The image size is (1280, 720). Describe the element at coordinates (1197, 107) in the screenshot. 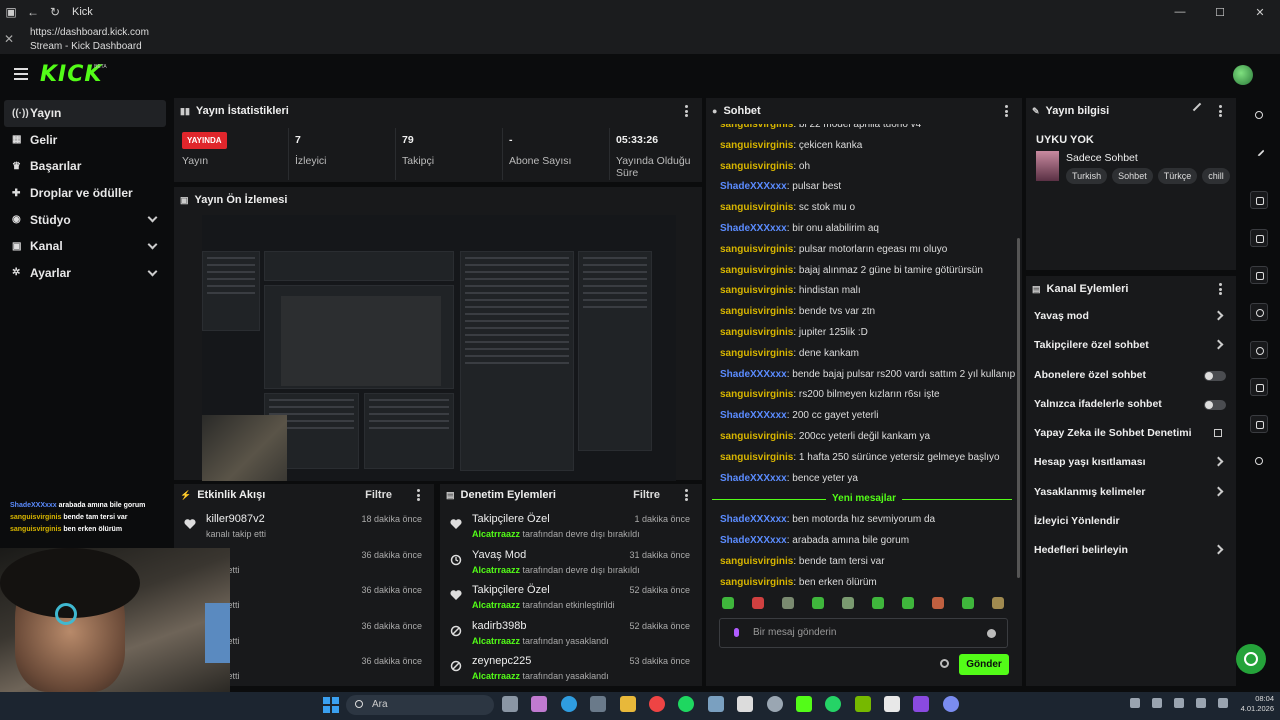

I see `edit-icon` at that location.